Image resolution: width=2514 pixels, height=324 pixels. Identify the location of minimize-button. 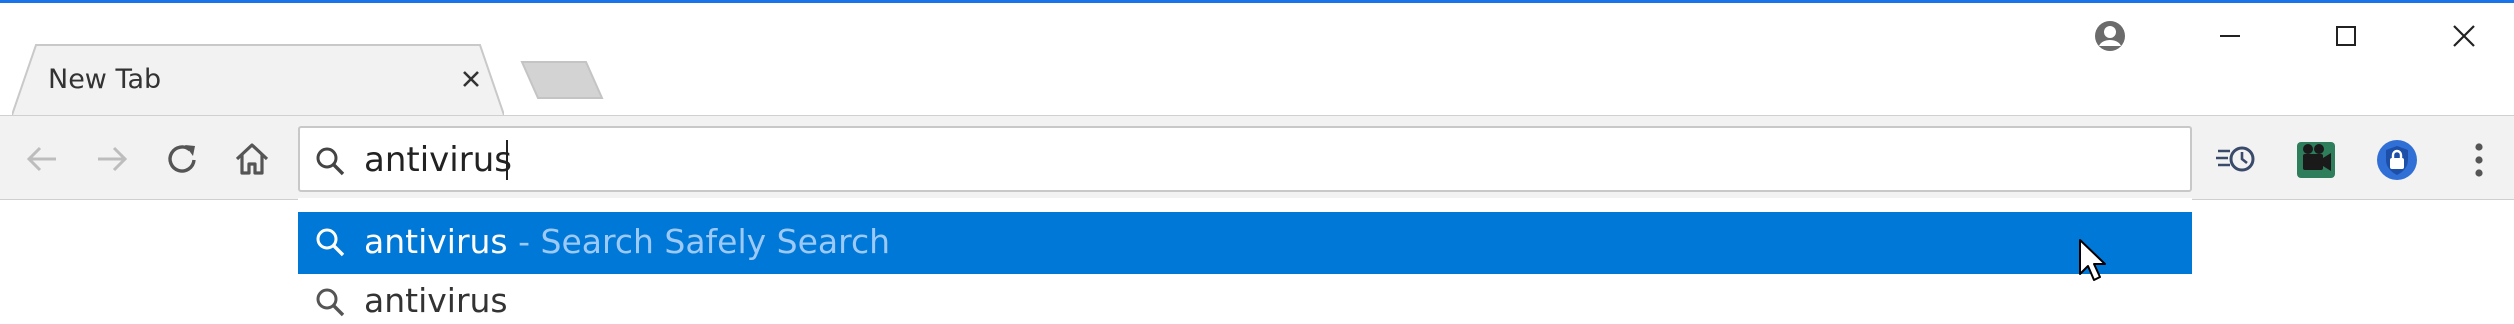
(2230, 36).